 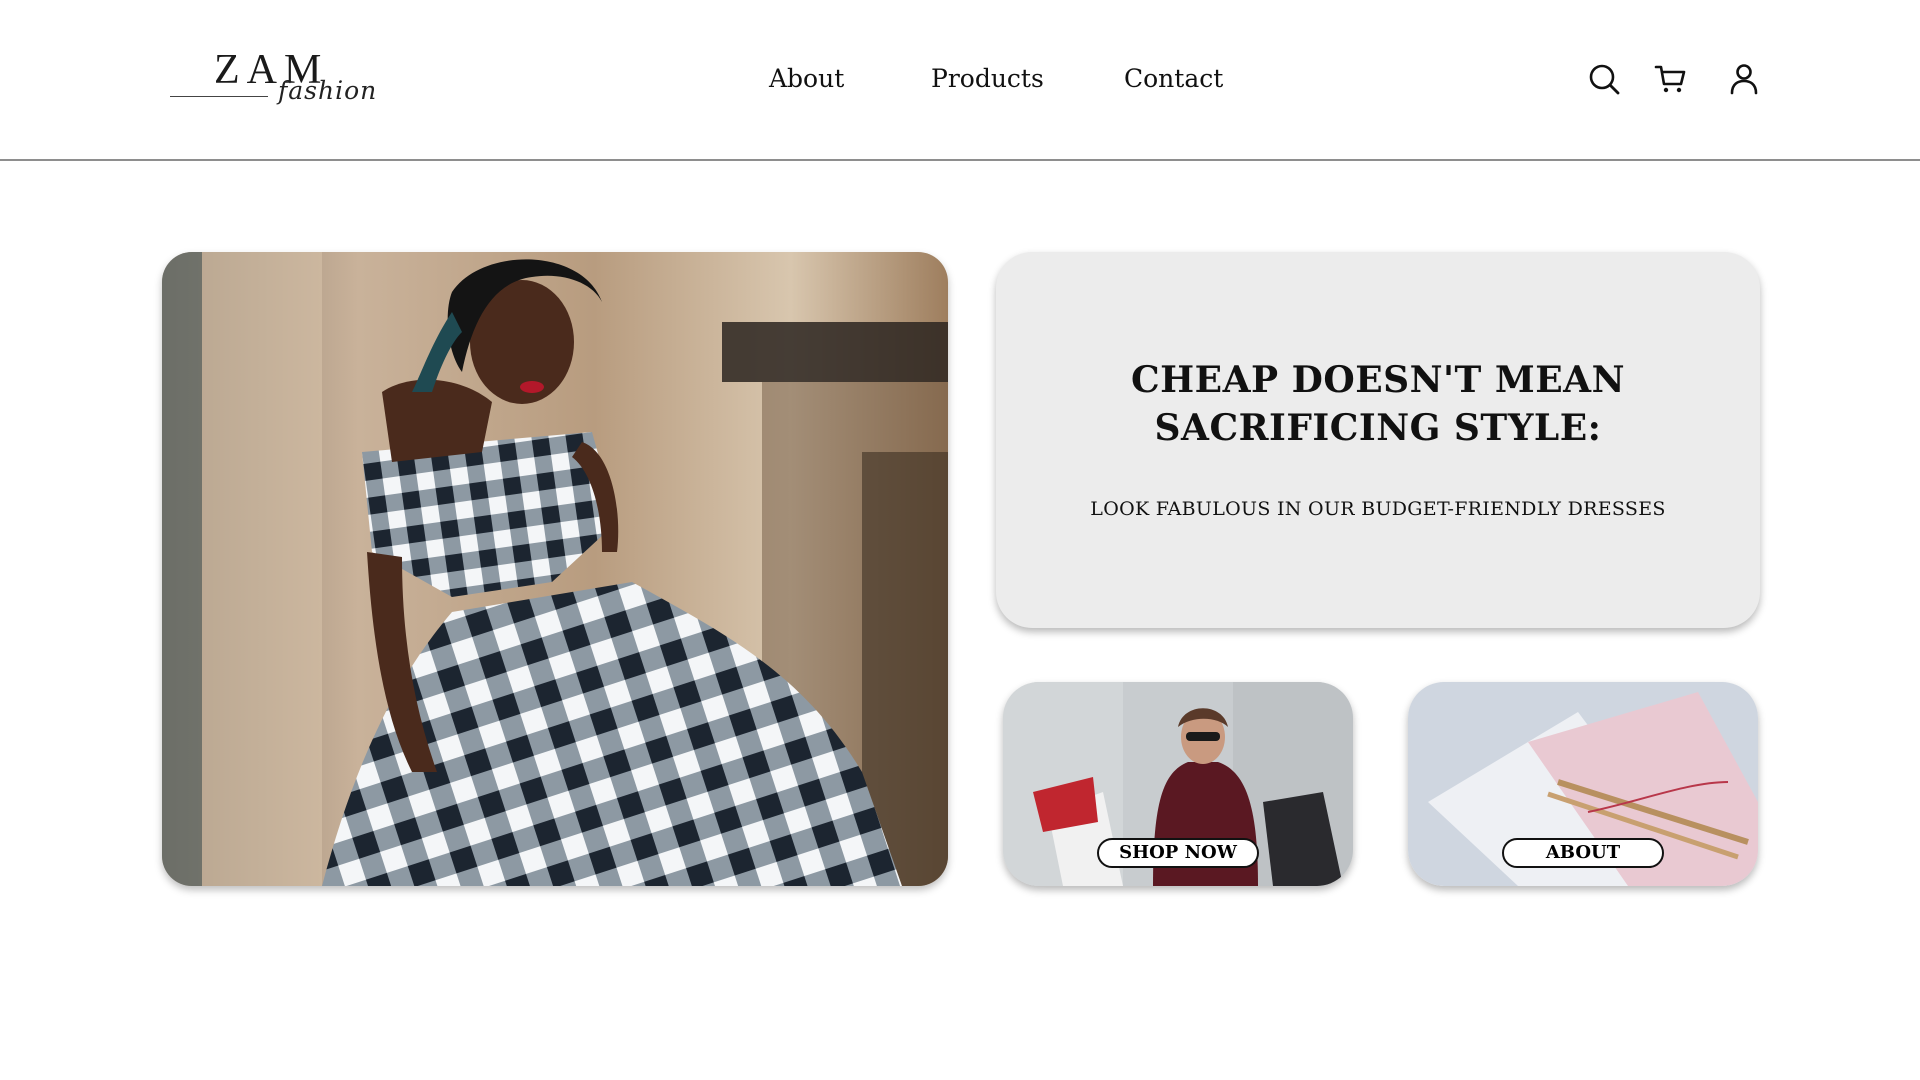 I want to click on promo-heading-line2: SACRIFICING STYLE:, so click(x=1378, y=428).